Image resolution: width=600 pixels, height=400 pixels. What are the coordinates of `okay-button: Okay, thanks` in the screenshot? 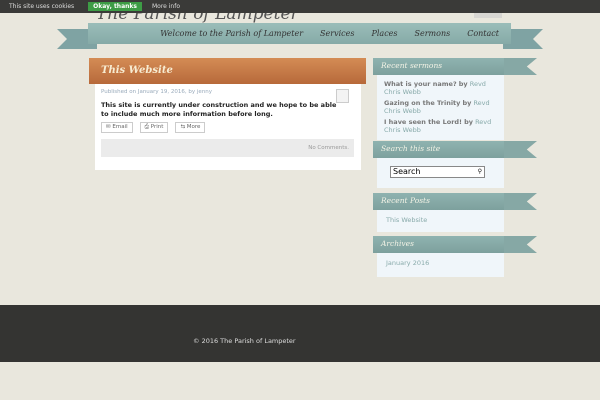 It's located at (115, 6).